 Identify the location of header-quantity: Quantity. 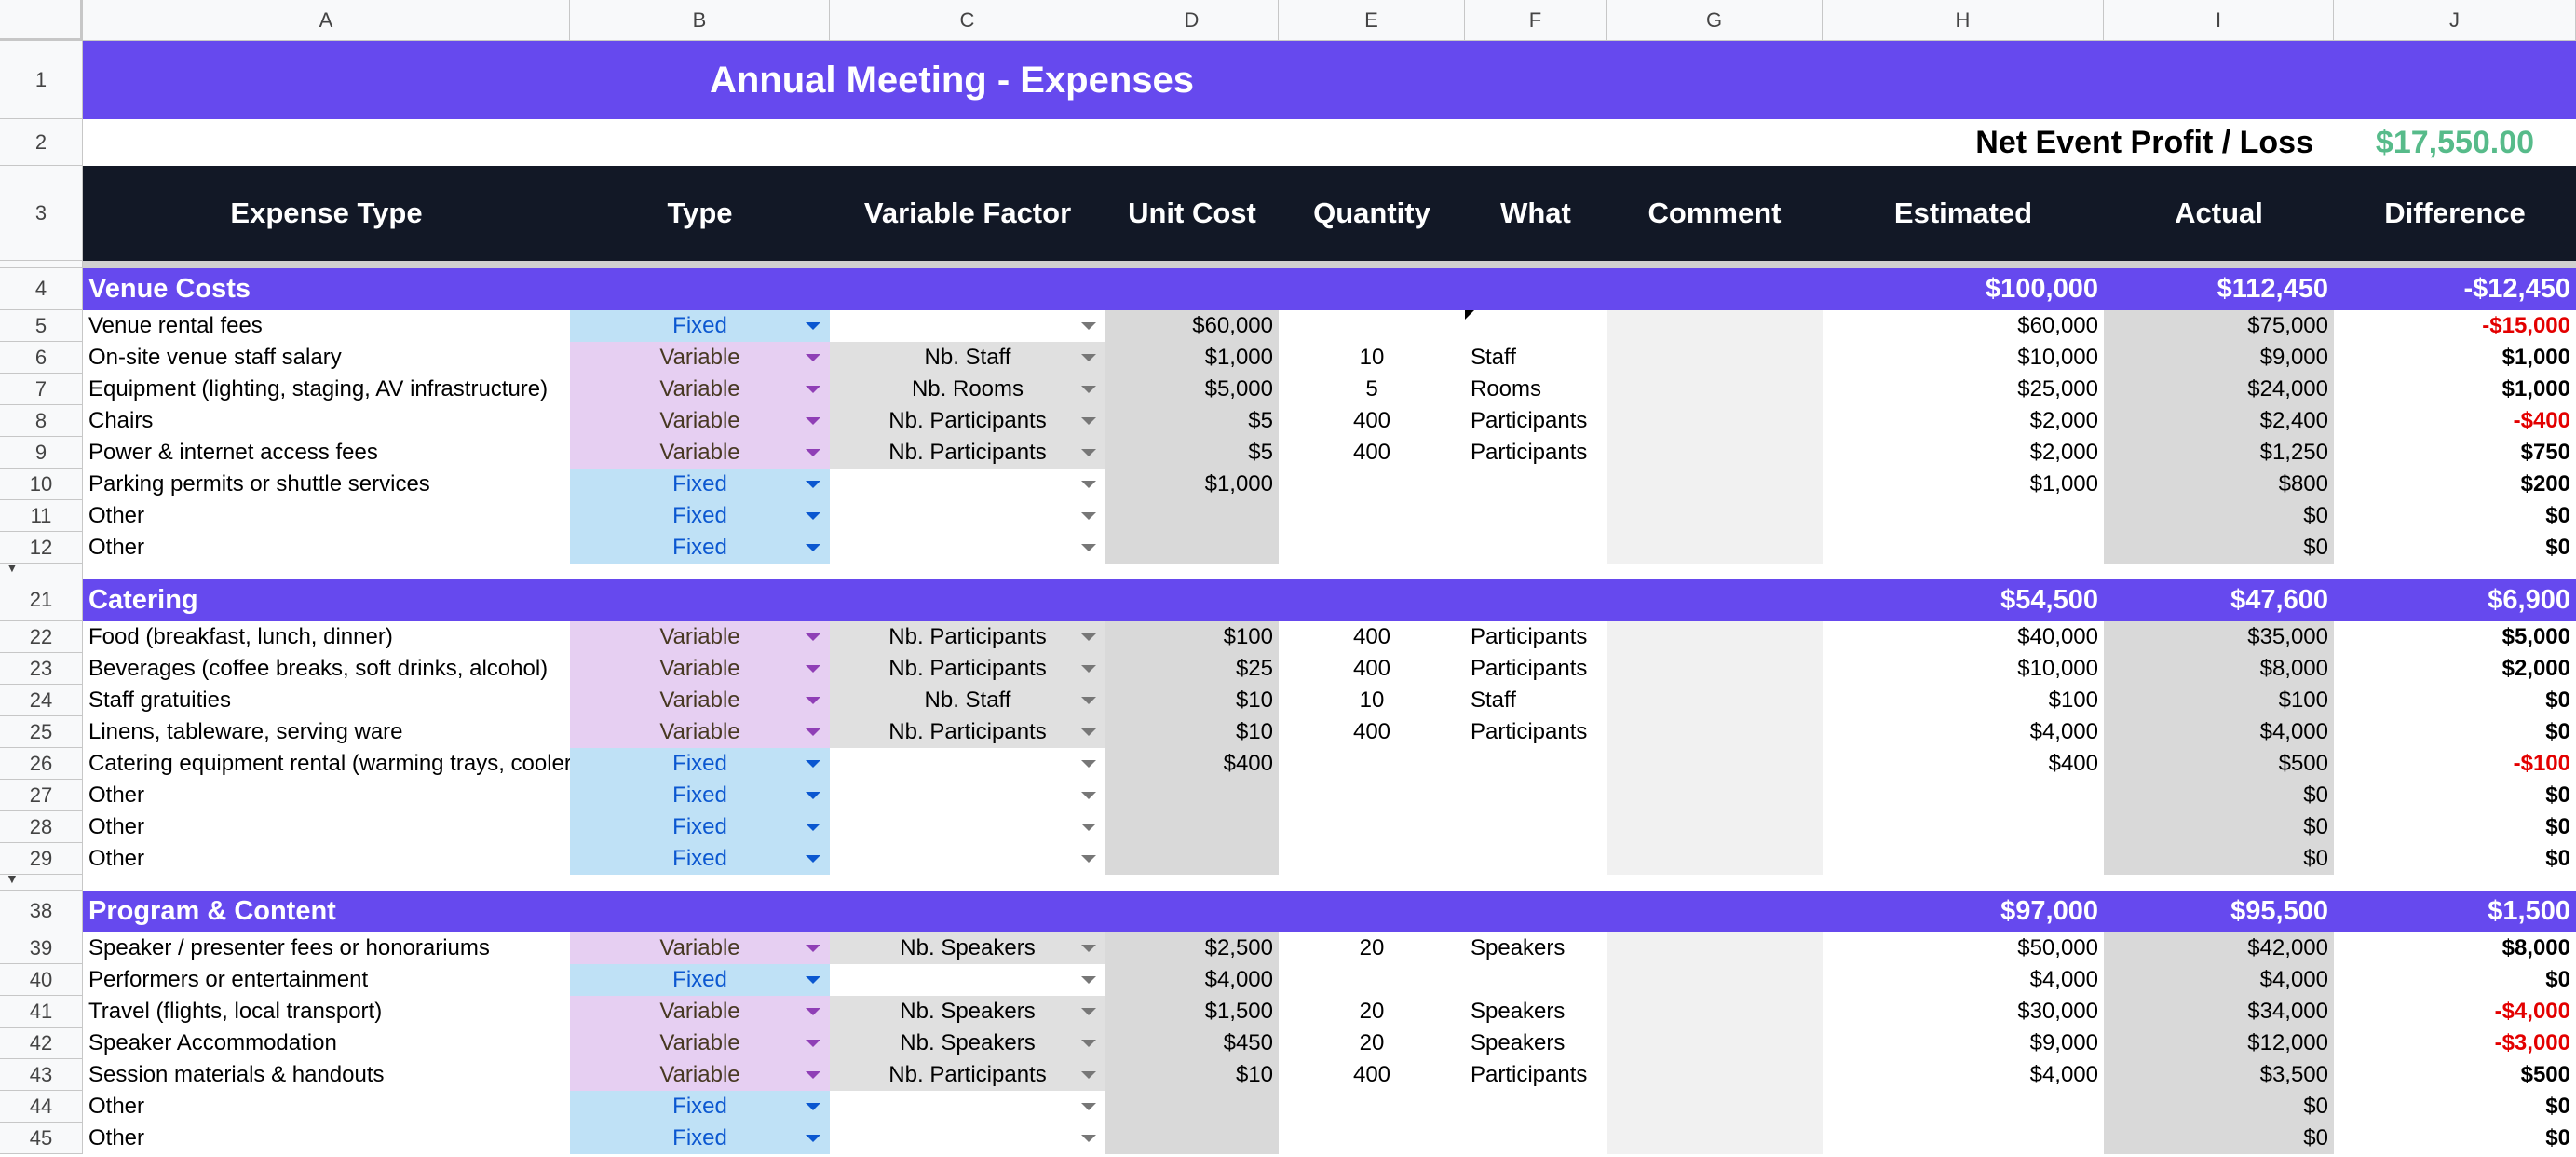
(1372, 213).